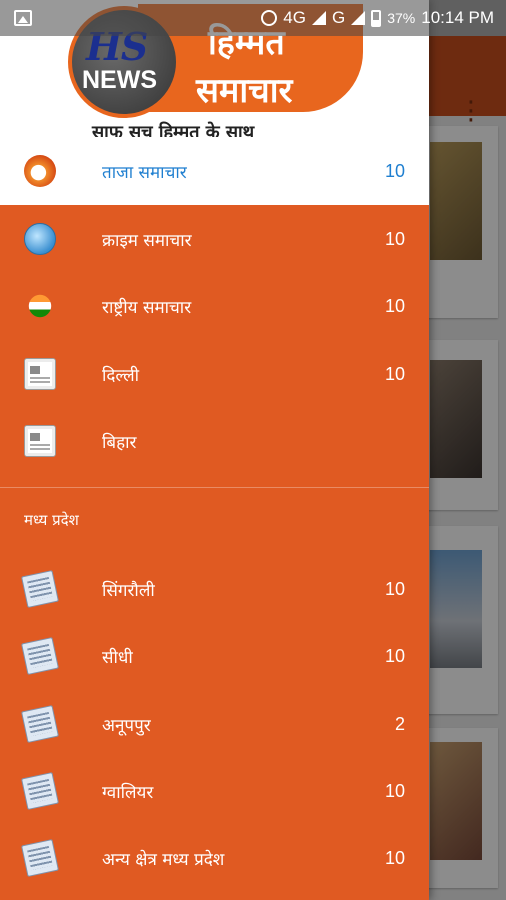 The height and width of the screenshot is (900, 506). What do you see at coordinates (144, 172) in the screenshot?
I see `menu-item-label: ताजा समाचार` at bounding box center [144, 172].